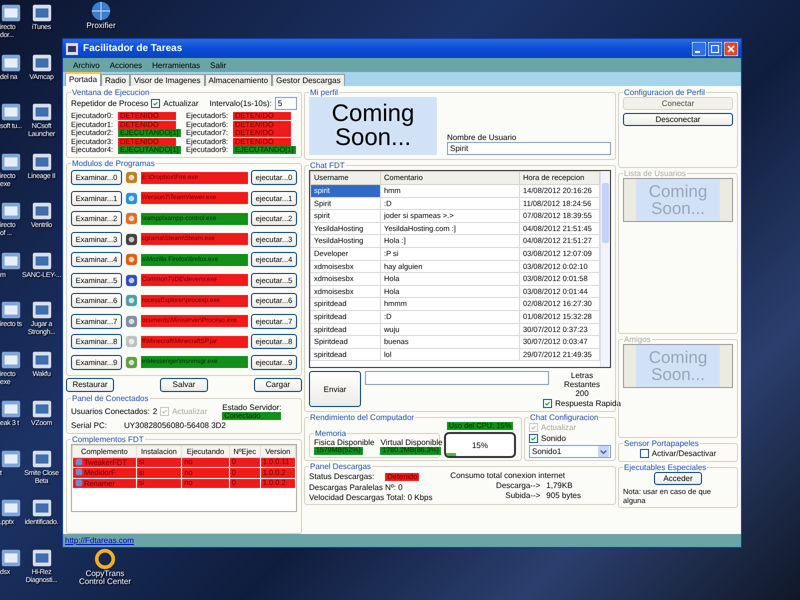  Describe the element at coordinates (564, 417) in the screenshot. I see `group-title: Chat Configuracion` at that location.